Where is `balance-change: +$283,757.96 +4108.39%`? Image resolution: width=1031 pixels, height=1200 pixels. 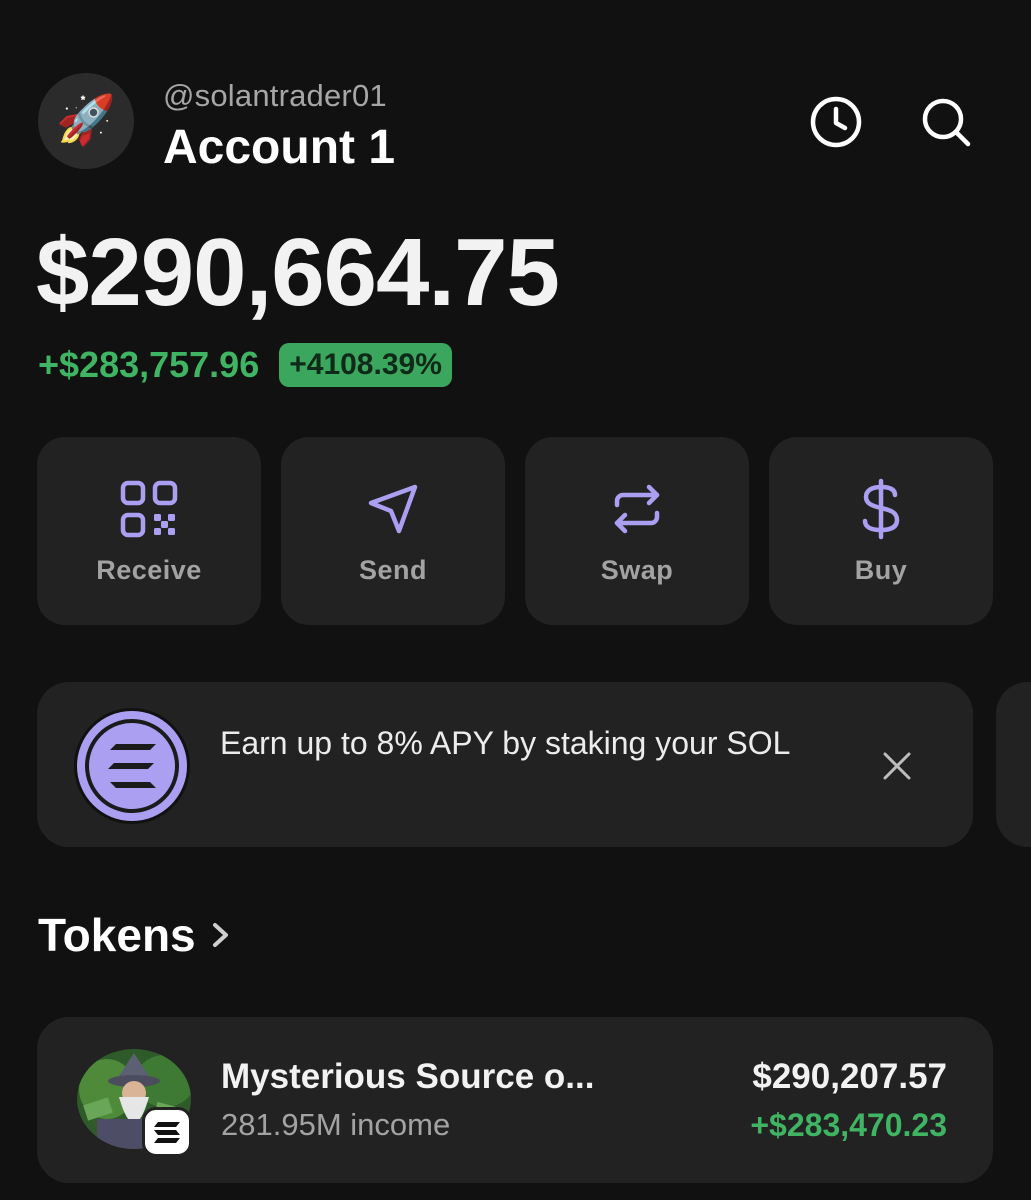 balance-change: +$283,757.96 +4108.39% is located at coordinates (245, 365).